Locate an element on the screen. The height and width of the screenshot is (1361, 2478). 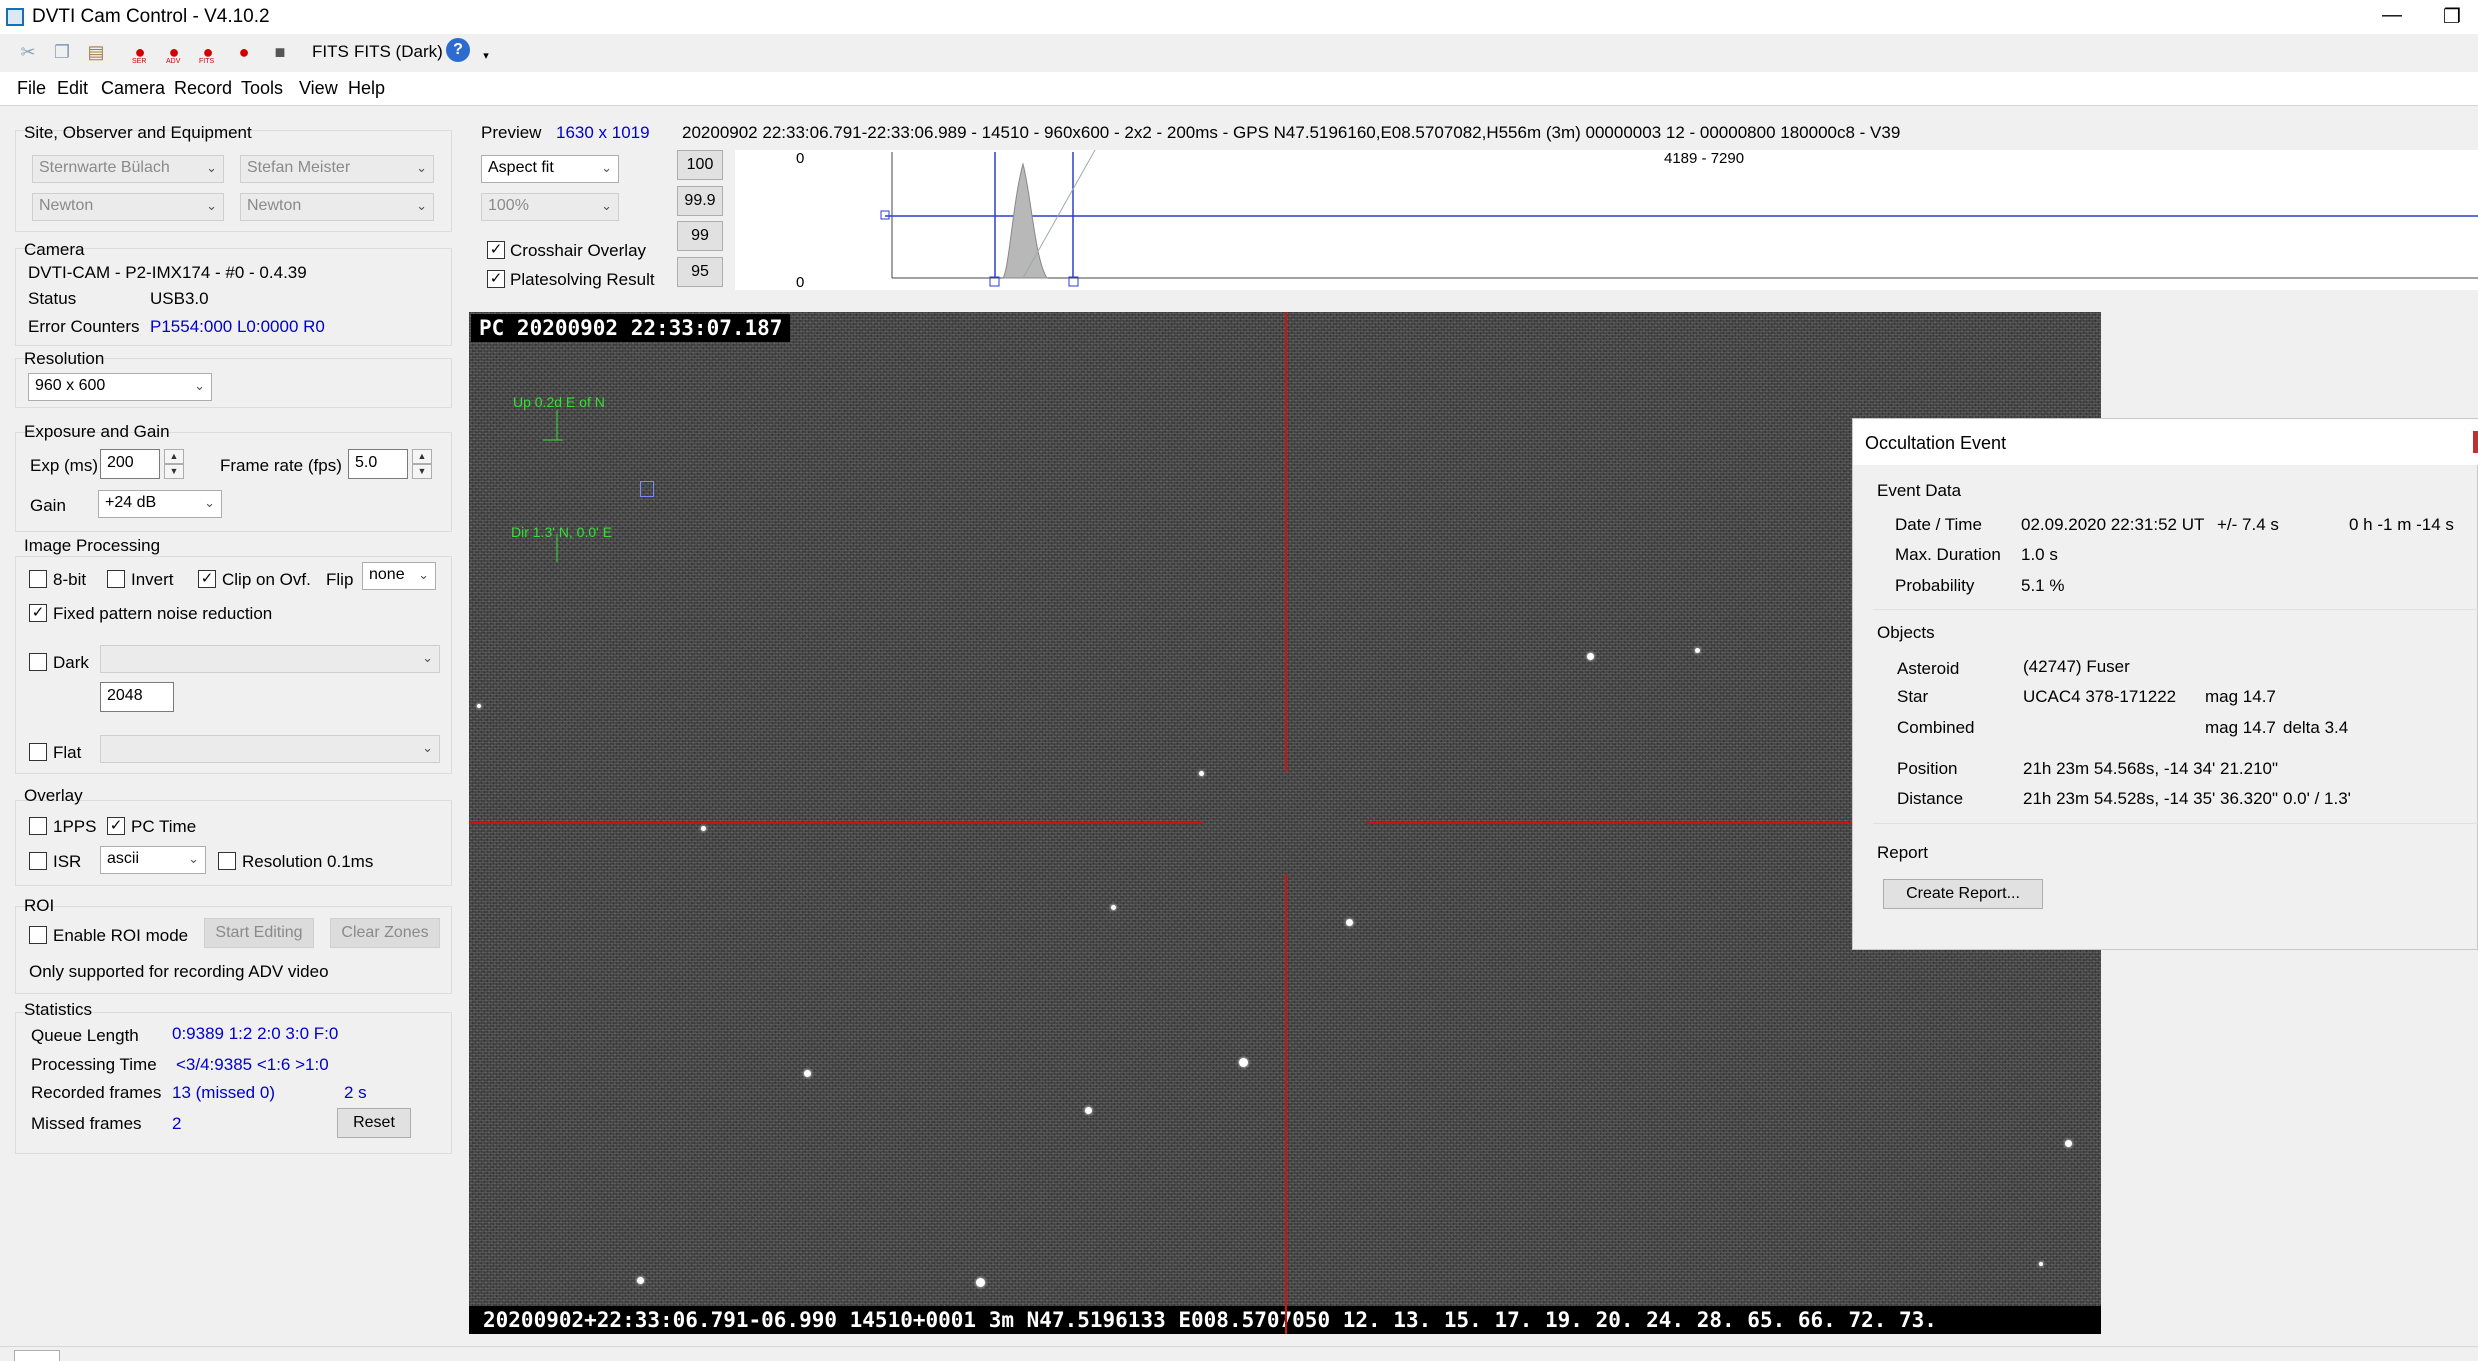
stop-icon: ■ is located at coordinates (280, 52).